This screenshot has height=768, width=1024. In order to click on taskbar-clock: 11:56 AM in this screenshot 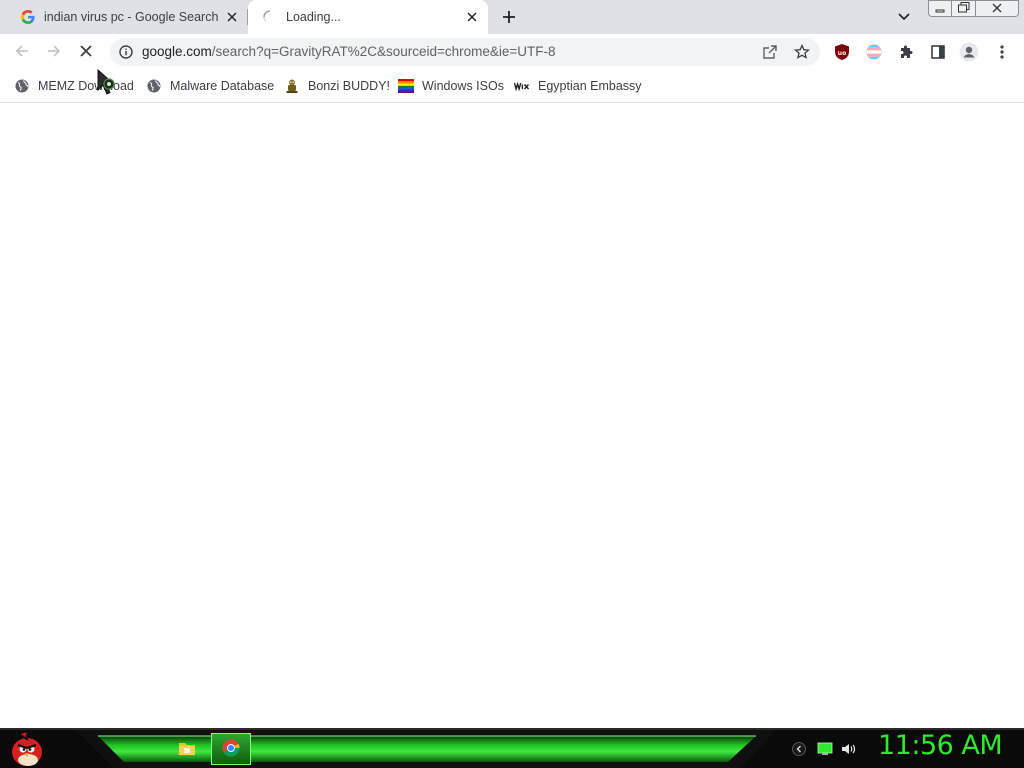, I will do `click(940, 745)`.